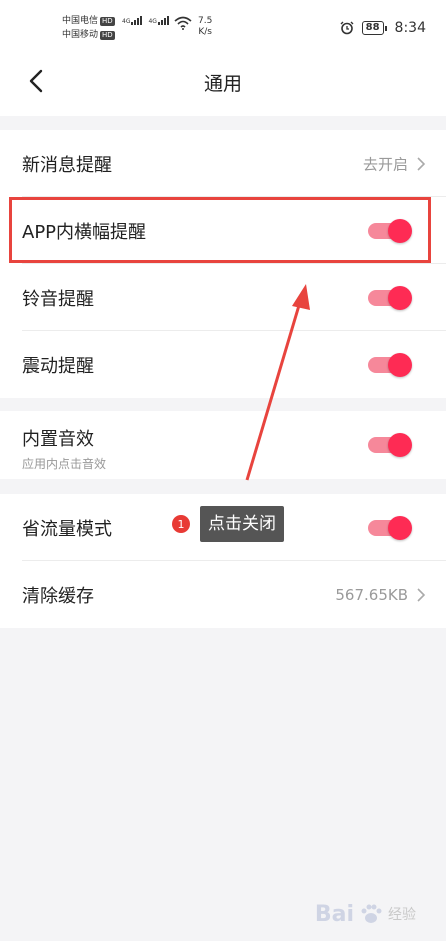  What do you see at coordinates (242, 524) in the screenshot?
I see `tooltip-text: 点击关闭` at bounding box center [242, 524].